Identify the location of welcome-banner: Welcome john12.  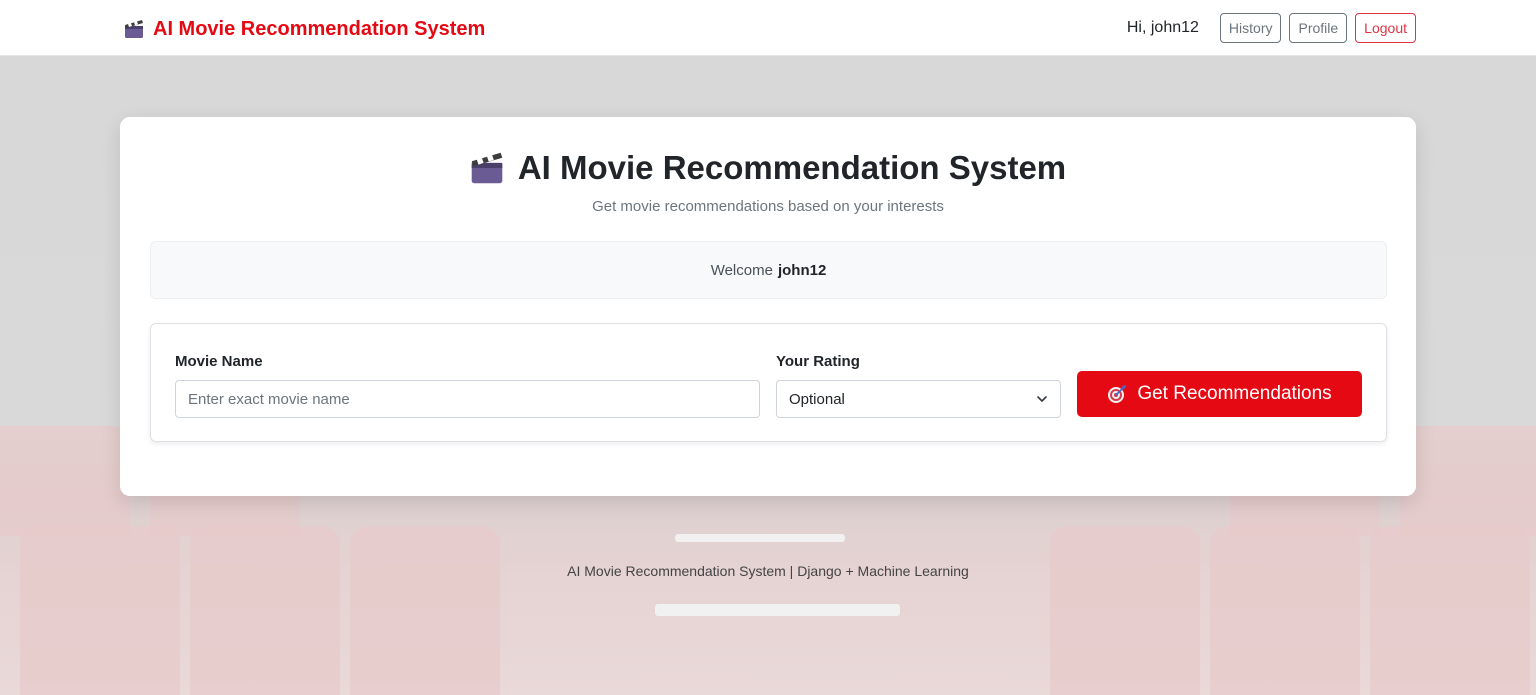
(768, 270).